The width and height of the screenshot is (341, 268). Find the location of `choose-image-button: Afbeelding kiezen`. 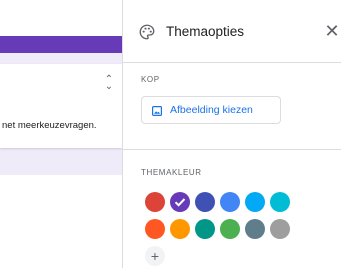

choose-image-button: Afbeelding kiezen is located at coordinates (211, 110).